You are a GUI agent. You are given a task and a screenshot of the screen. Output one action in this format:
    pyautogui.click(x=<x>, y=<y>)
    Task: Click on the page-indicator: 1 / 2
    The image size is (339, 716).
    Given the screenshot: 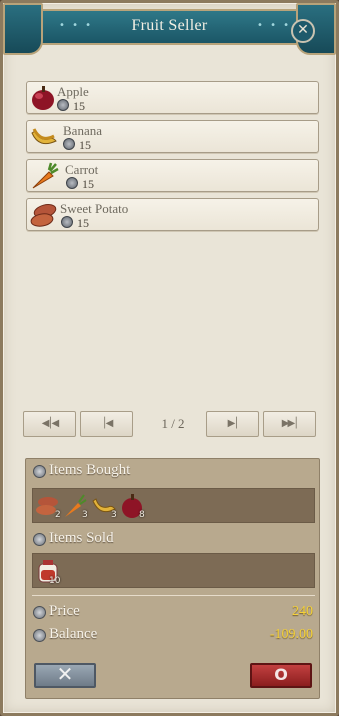 What is the action you would take?
    pyautogui.click(x=173, y=423)
    